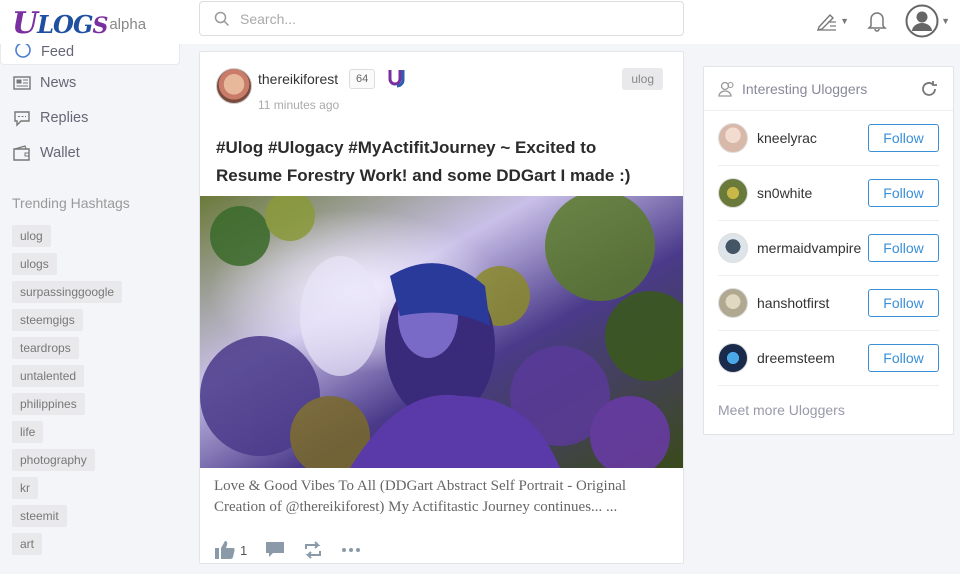  Describe the element at coordinates (64, 117) in the screenshot. I see `sidebar-item-label: Replies` at that location.